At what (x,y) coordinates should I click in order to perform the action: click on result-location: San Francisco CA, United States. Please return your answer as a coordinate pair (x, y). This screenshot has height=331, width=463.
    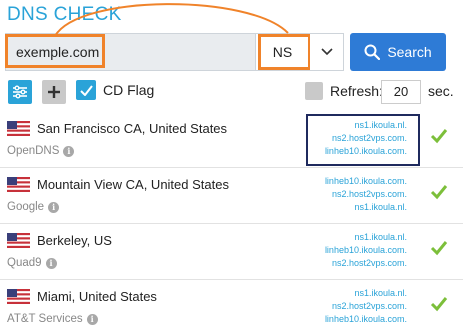
    Looking at the image, I should click on (132, 128).